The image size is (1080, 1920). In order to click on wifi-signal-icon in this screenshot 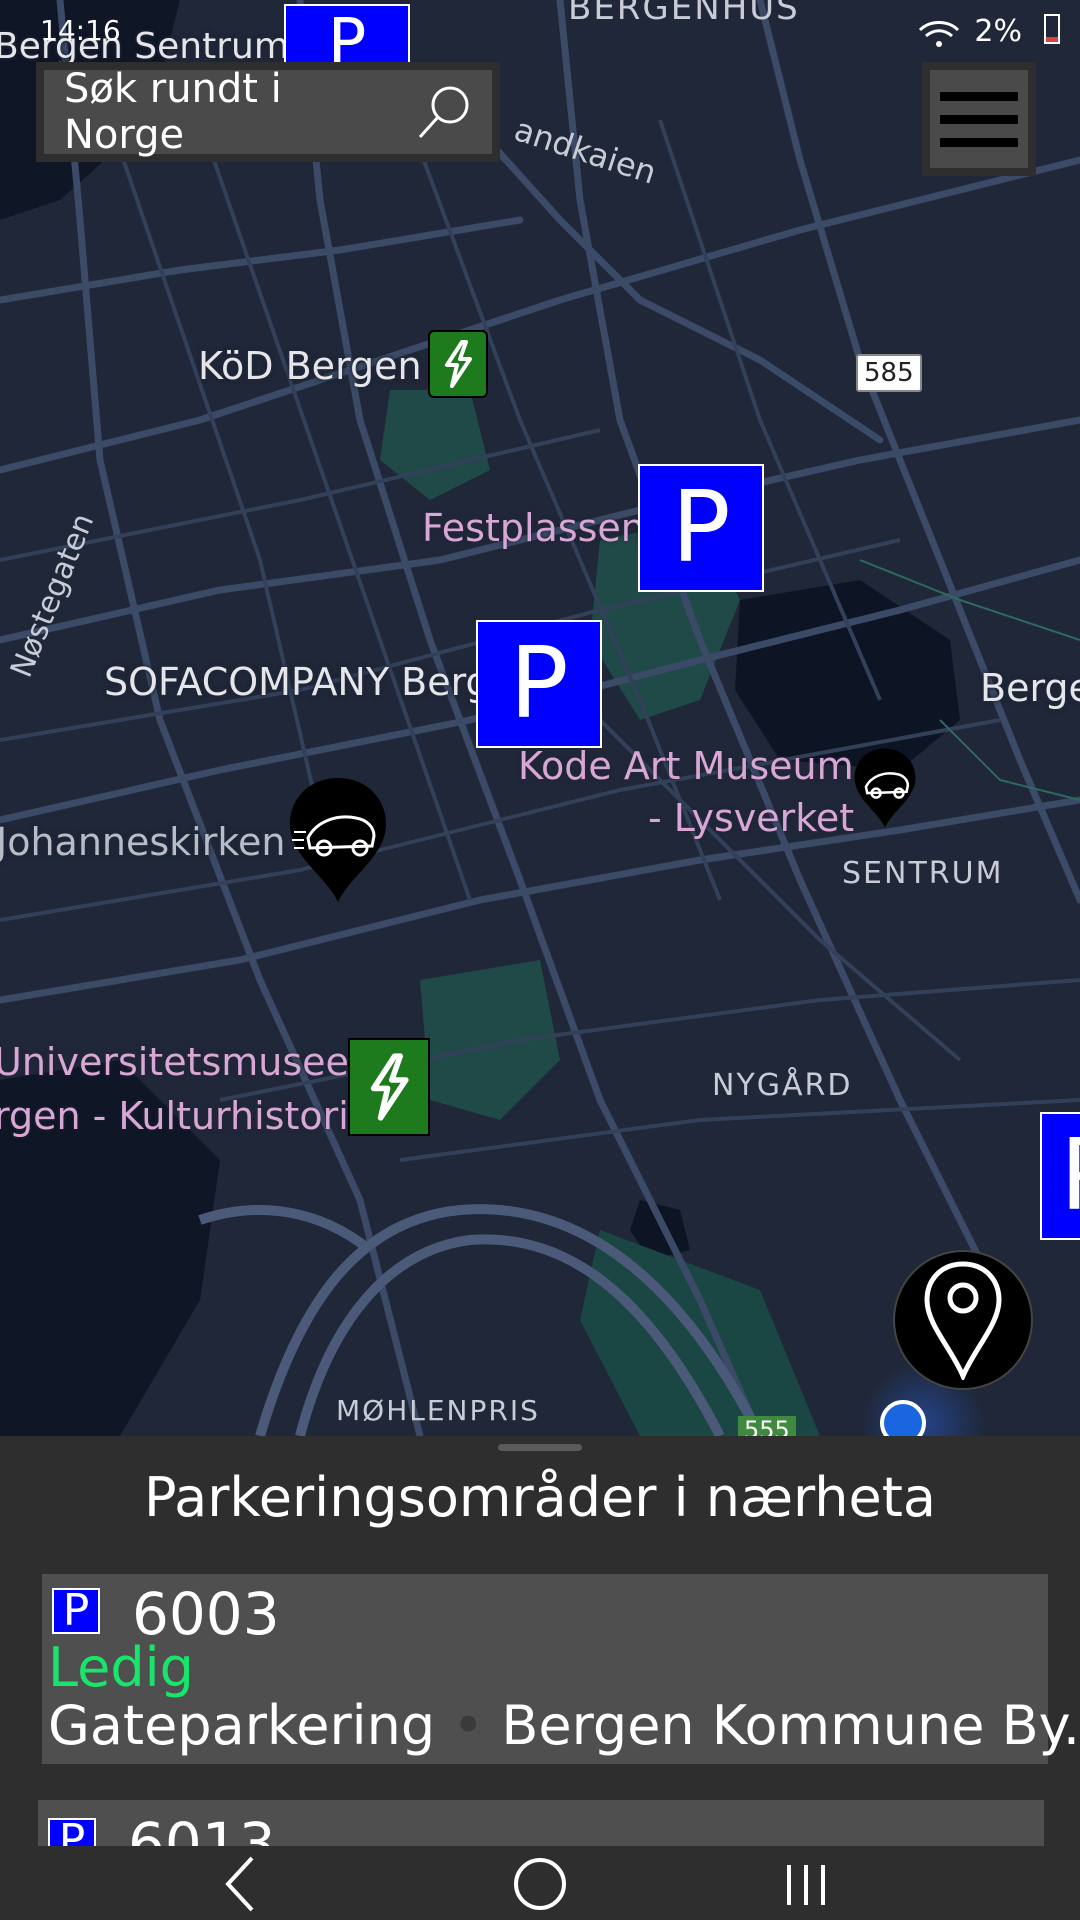, I will do `click(939, 34)`.